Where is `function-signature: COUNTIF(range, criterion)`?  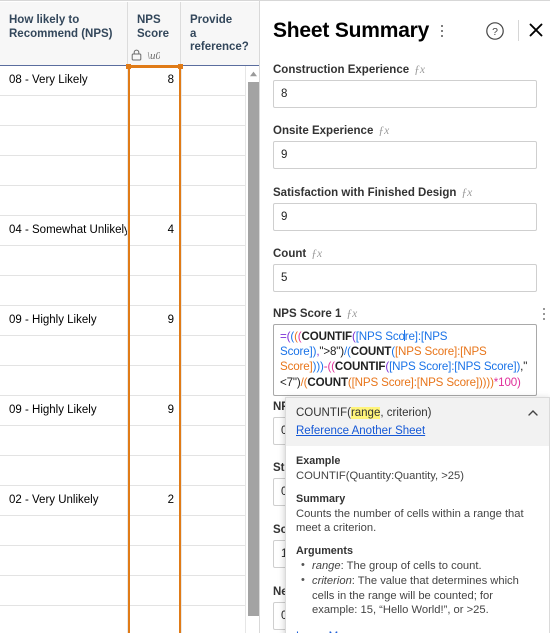
function-signature: COUNTIF(range, criterion) is located at coordinates (417, 413).